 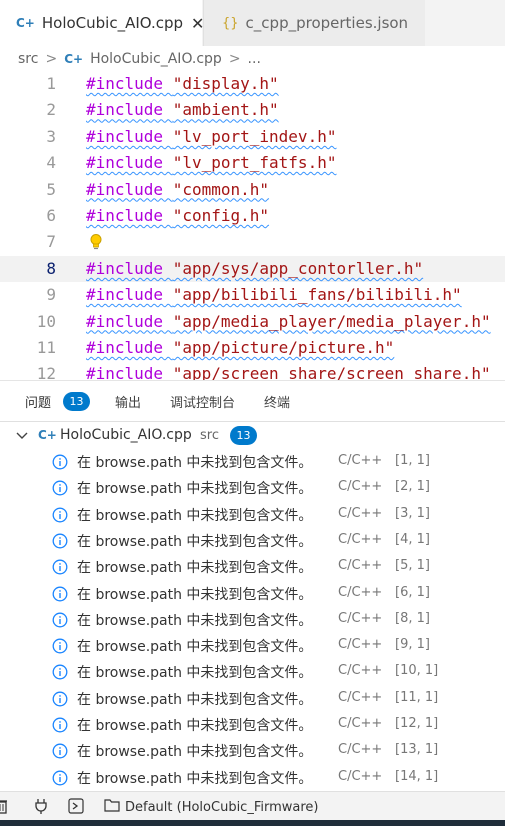 What do you see at coordinates (126, 435) in the screenshot?
I see `group-file-name: HoloCubic_AIO.cpp` at bounding box center [126, 435].